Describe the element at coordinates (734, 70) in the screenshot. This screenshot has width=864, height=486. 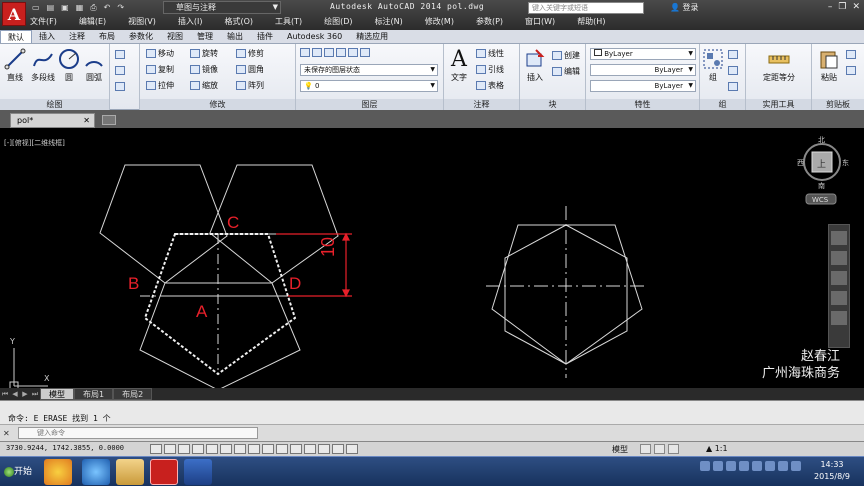
I see `group-edit-icon` at that location.